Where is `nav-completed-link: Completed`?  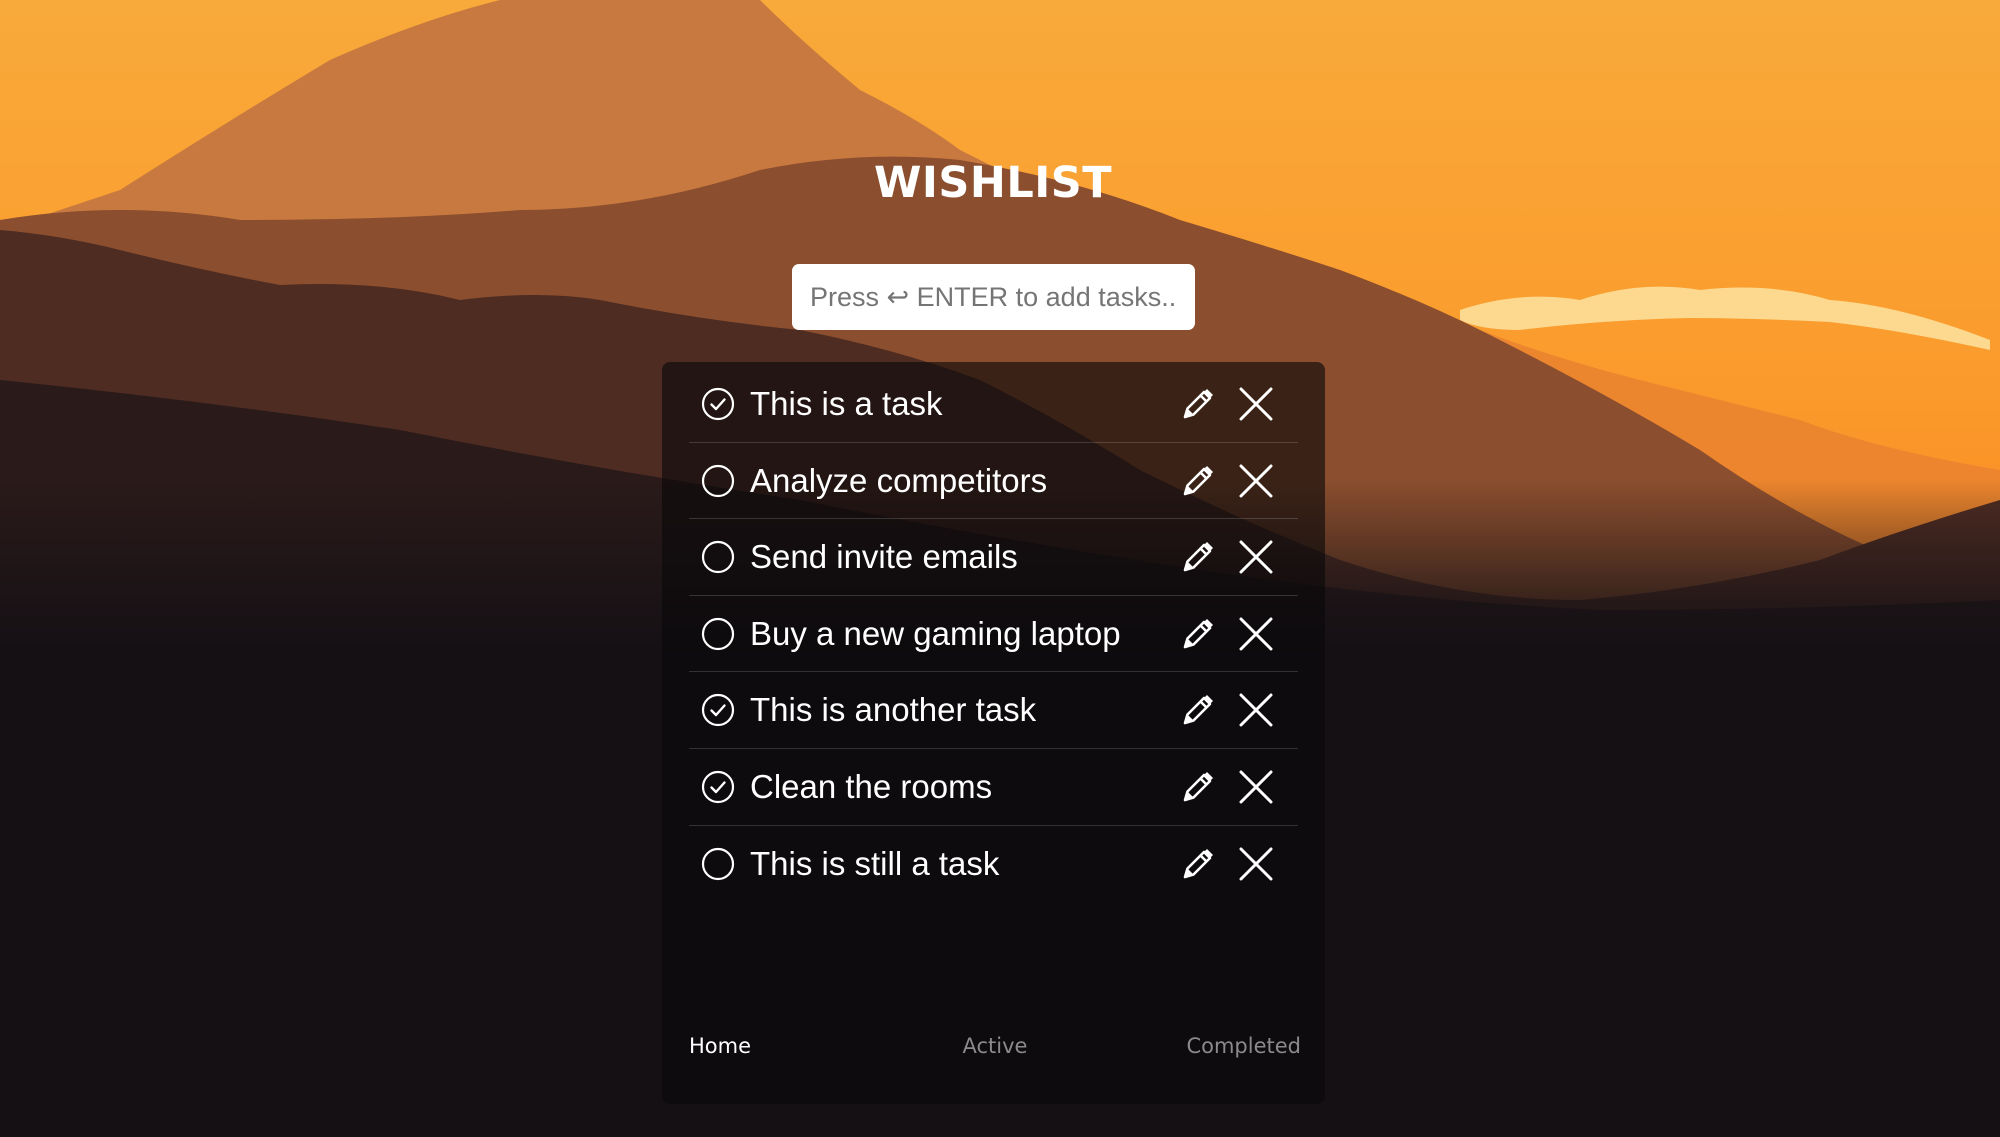
nav-completed-link: Completed is located at coordinates (1243, 1046).